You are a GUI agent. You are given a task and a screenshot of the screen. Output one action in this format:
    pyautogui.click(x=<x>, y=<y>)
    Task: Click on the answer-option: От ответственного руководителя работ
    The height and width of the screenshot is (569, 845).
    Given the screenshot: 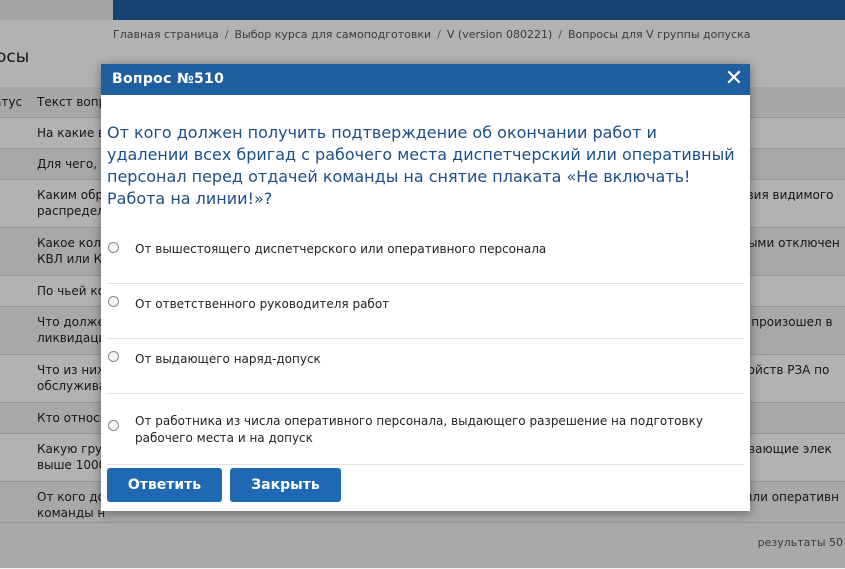 What is the action you would take?
    pyautogui.click(x=425, y=311)
    